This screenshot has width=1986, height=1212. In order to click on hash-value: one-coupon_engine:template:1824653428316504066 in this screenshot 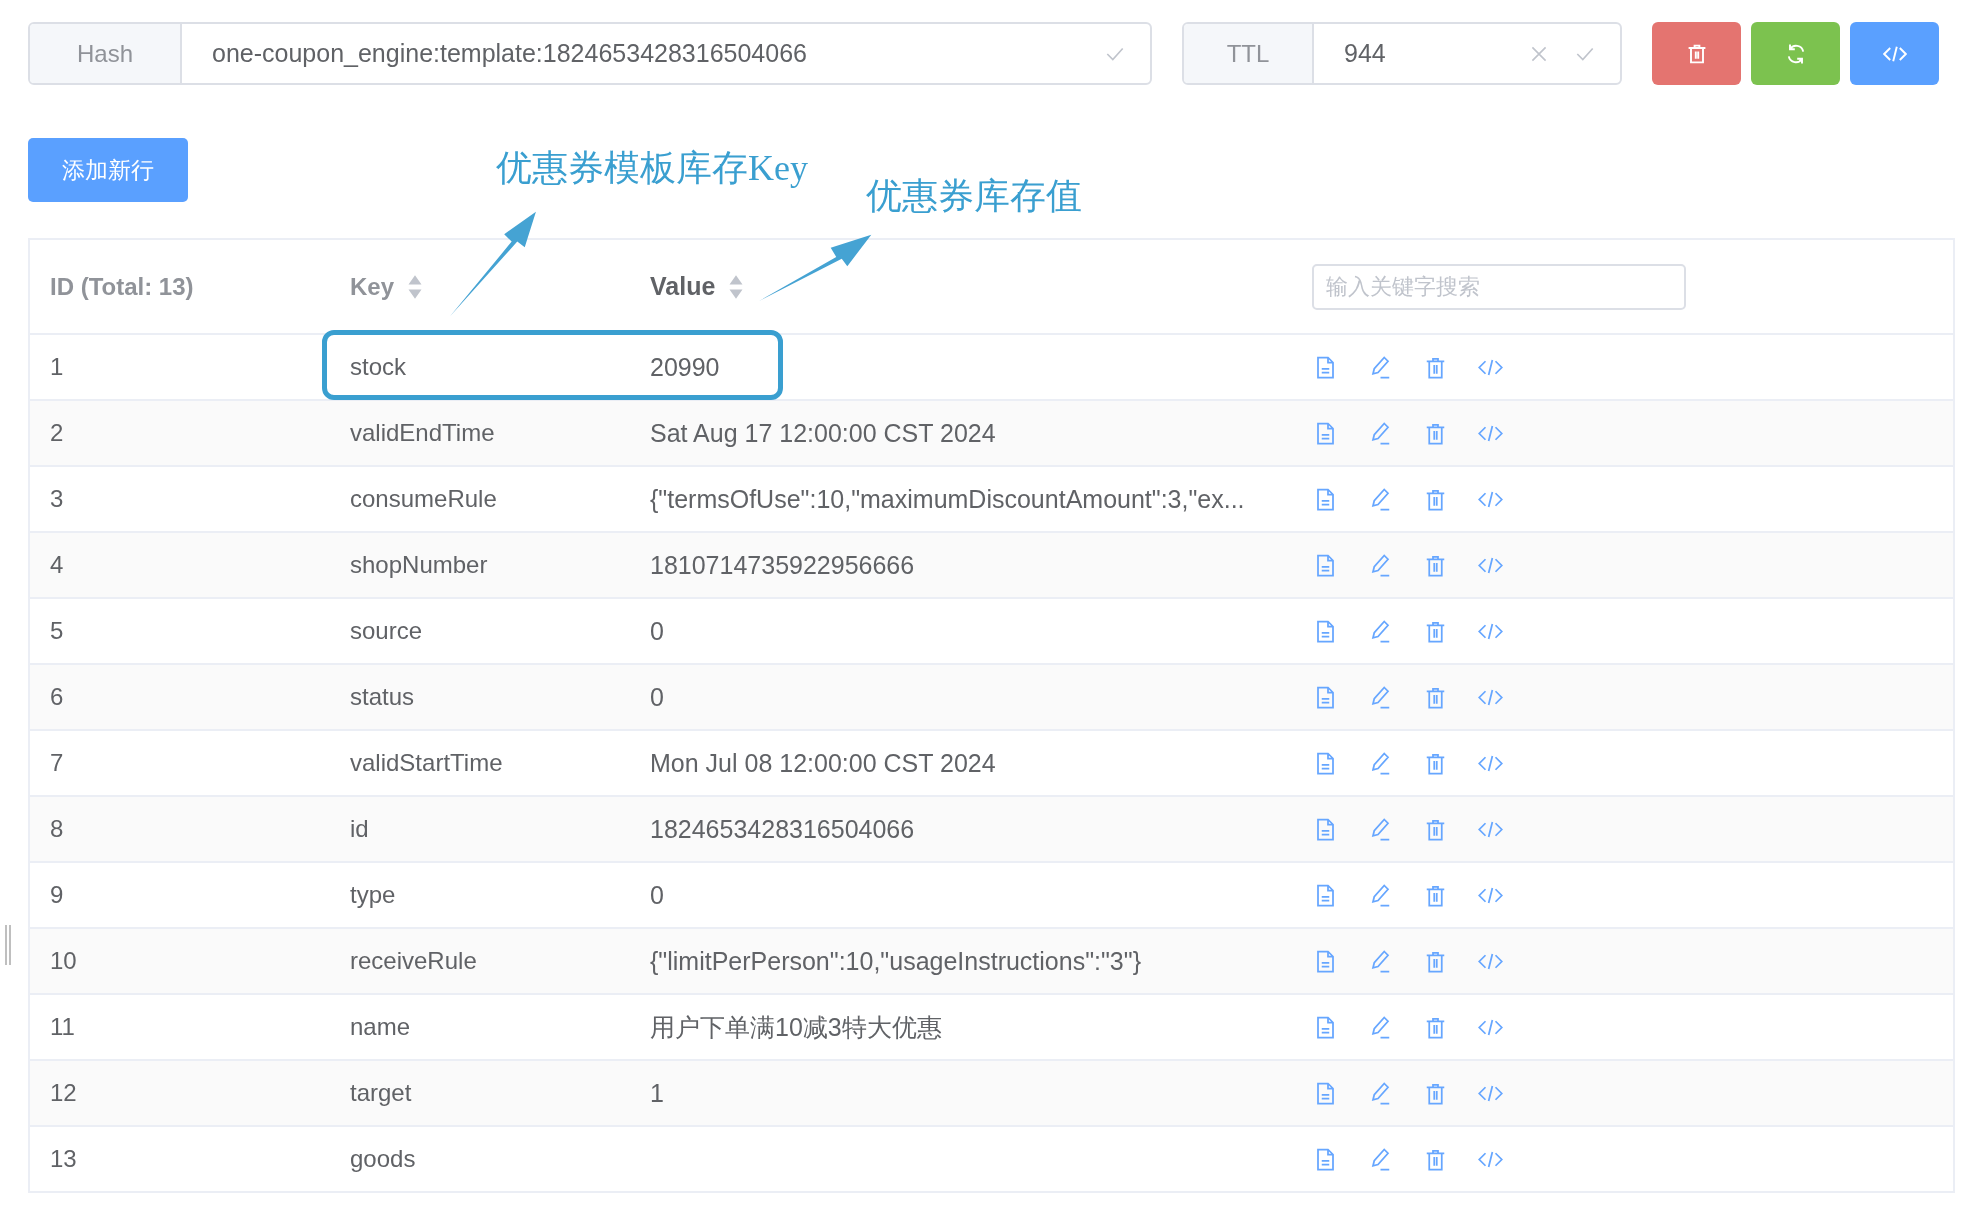, I will do `click(509, 53)`.